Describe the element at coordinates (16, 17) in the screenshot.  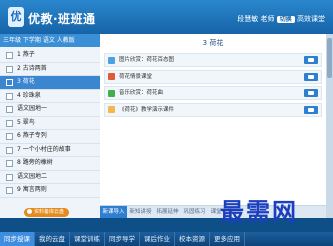
I see `app-logo-icon: 优` at that location.